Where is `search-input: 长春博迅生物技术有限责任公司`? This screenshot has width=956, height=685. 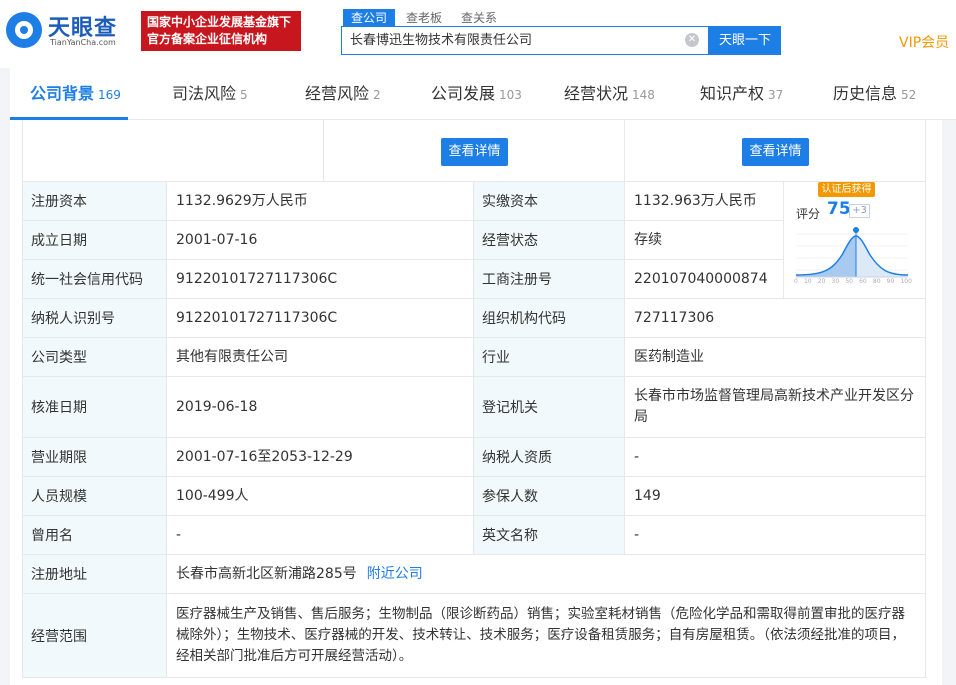
search-input: 长春博迅生物技术有限责任公司 is located at coordinates (525, 40).